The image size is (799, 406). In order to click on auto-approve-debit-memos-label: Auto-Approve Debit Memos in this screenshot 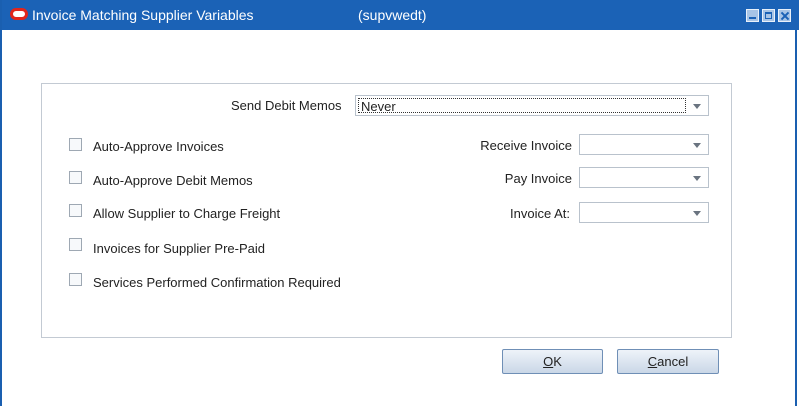, I will do `click(173, 180)`.